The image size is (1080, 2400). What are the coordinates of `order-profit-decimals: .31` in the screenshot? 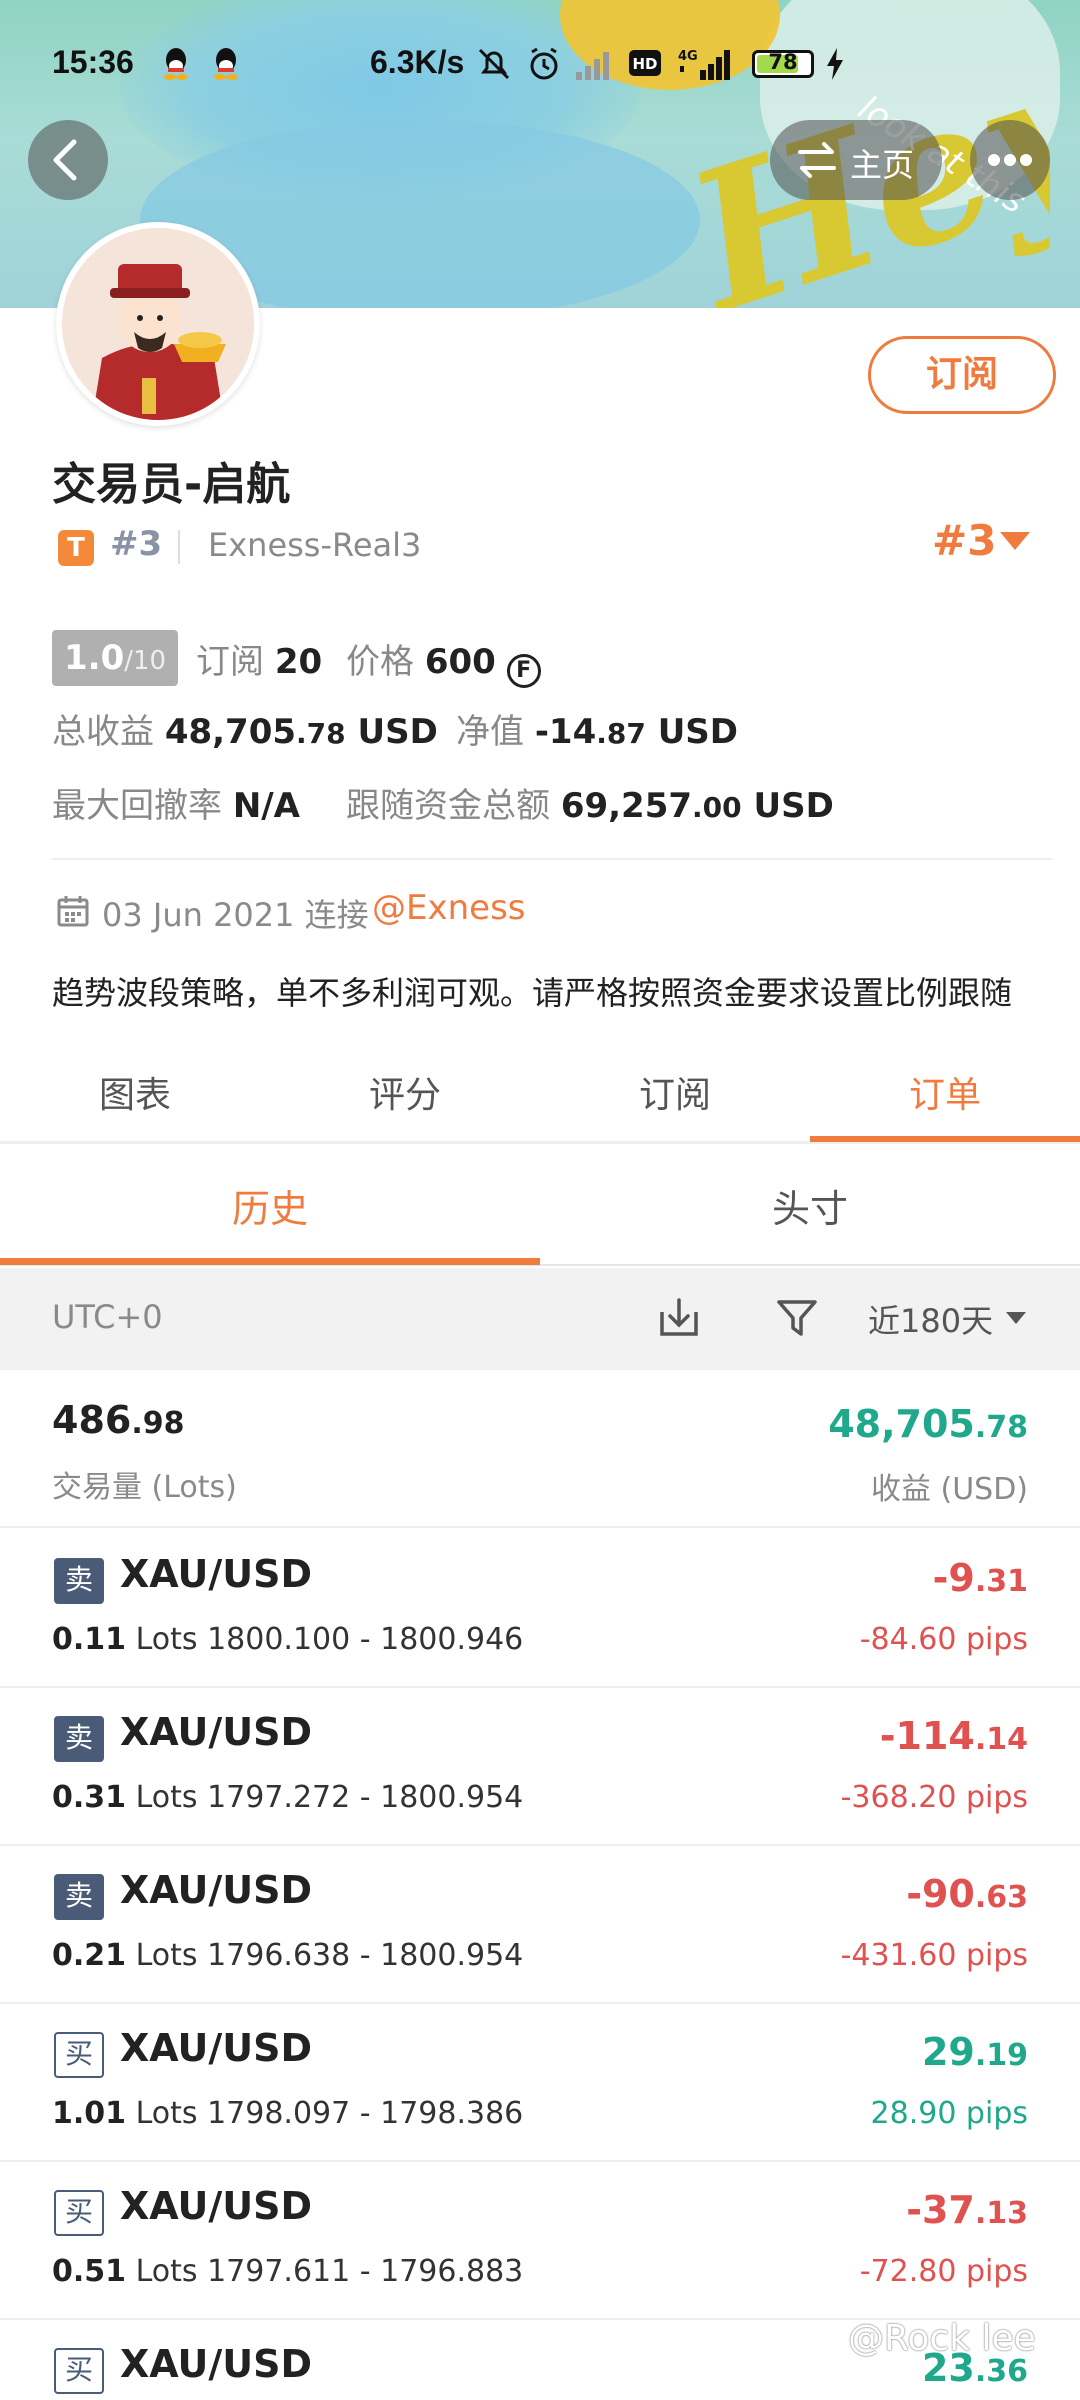 It's located at (1001, 1581).